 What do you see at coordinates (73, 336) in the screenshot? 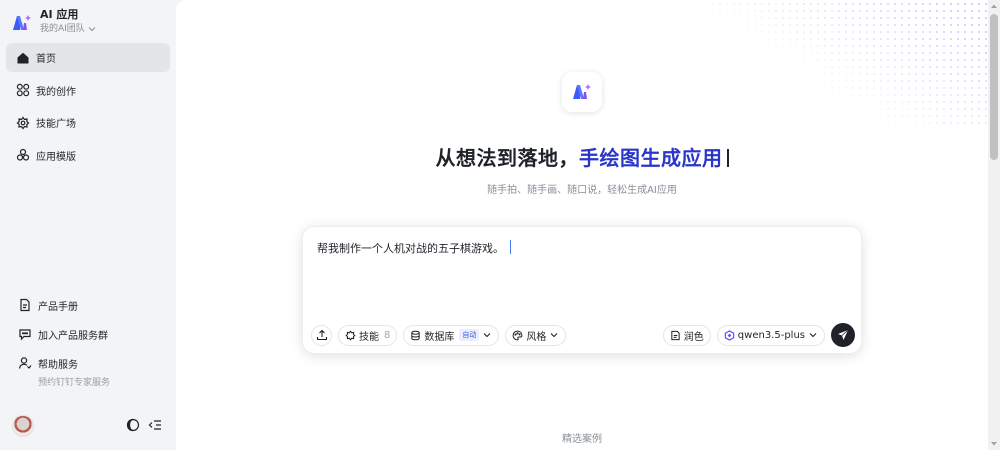
I see `sidebar-item-label: 加入产品服务群` at bounding box center [73, 336].